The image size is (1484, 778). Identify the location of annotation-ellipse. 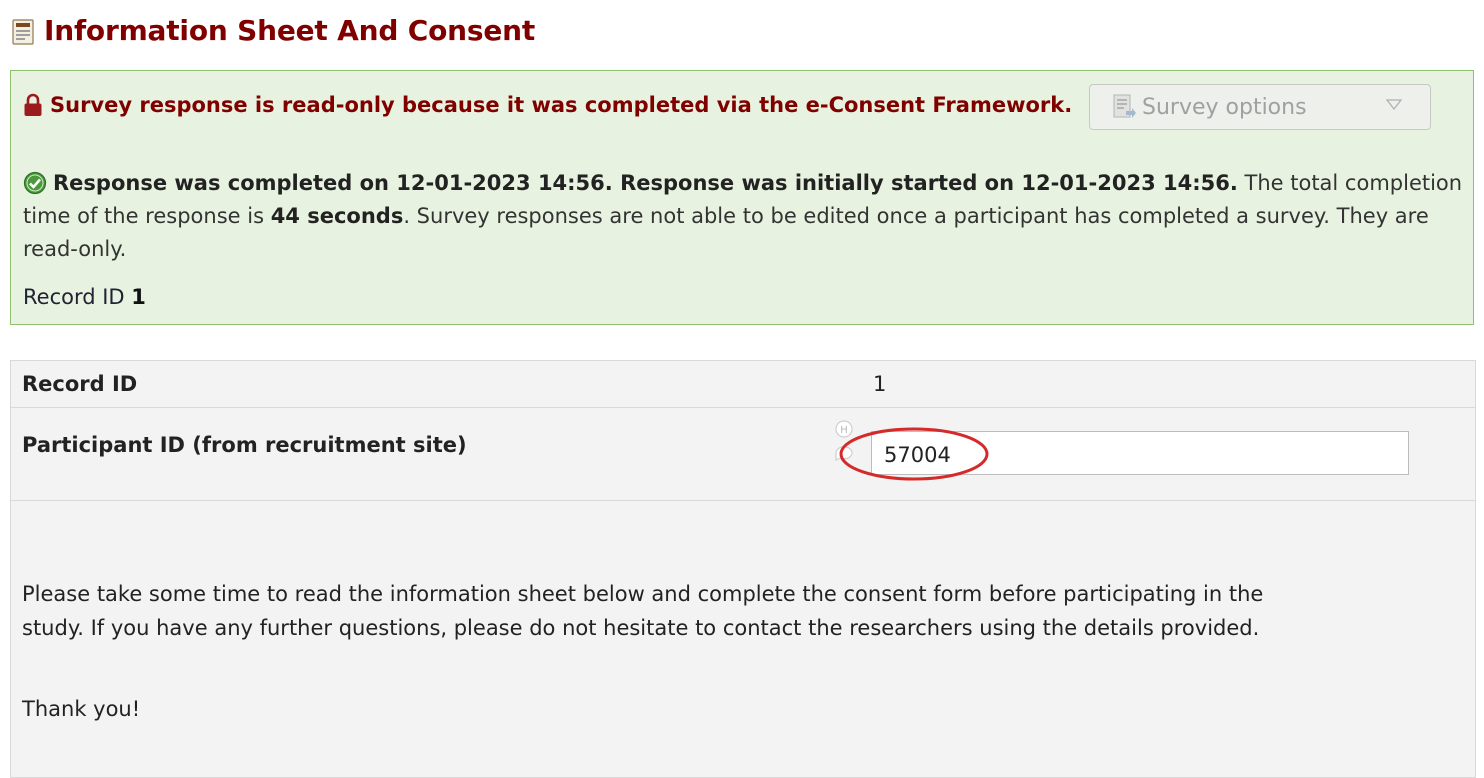
(914, 454).